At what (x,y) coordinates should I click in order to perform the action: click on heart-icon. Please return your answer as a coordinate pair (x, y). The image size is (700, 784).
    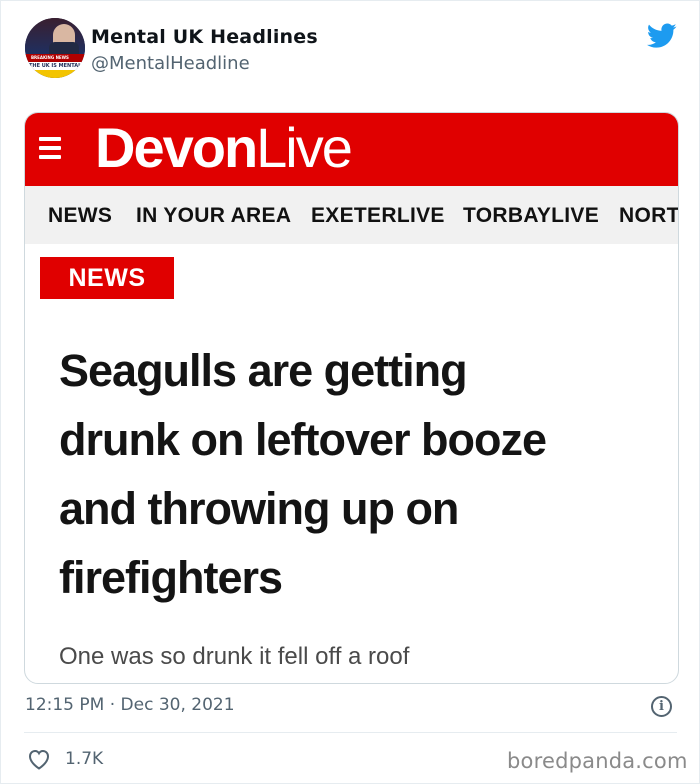
    Looking at the image, I should click on (39, 759).